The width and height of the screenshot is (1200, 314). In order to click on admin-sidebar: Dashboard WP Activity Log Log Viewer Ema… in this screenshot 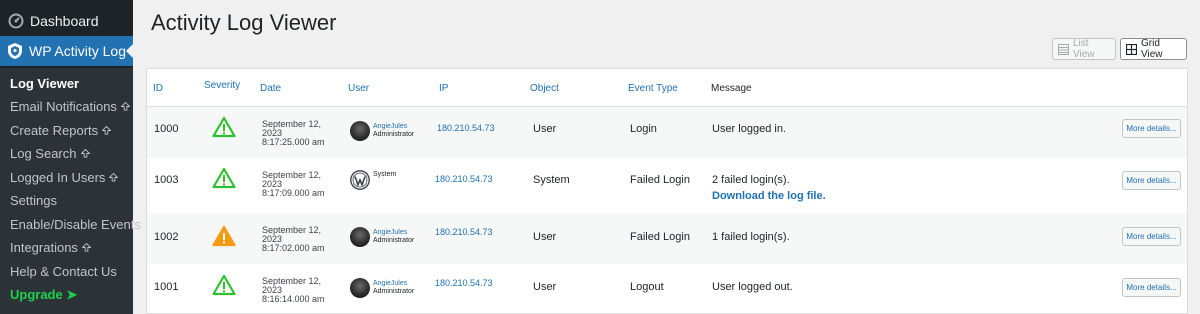, I will do `click(70, 157)`.